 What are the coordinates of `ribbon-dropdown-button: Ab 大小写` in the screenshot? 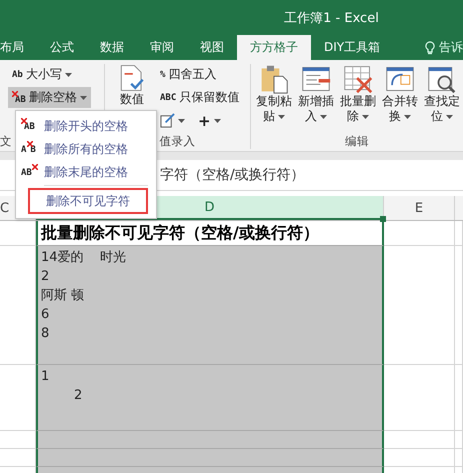 It's located at (49, 74).